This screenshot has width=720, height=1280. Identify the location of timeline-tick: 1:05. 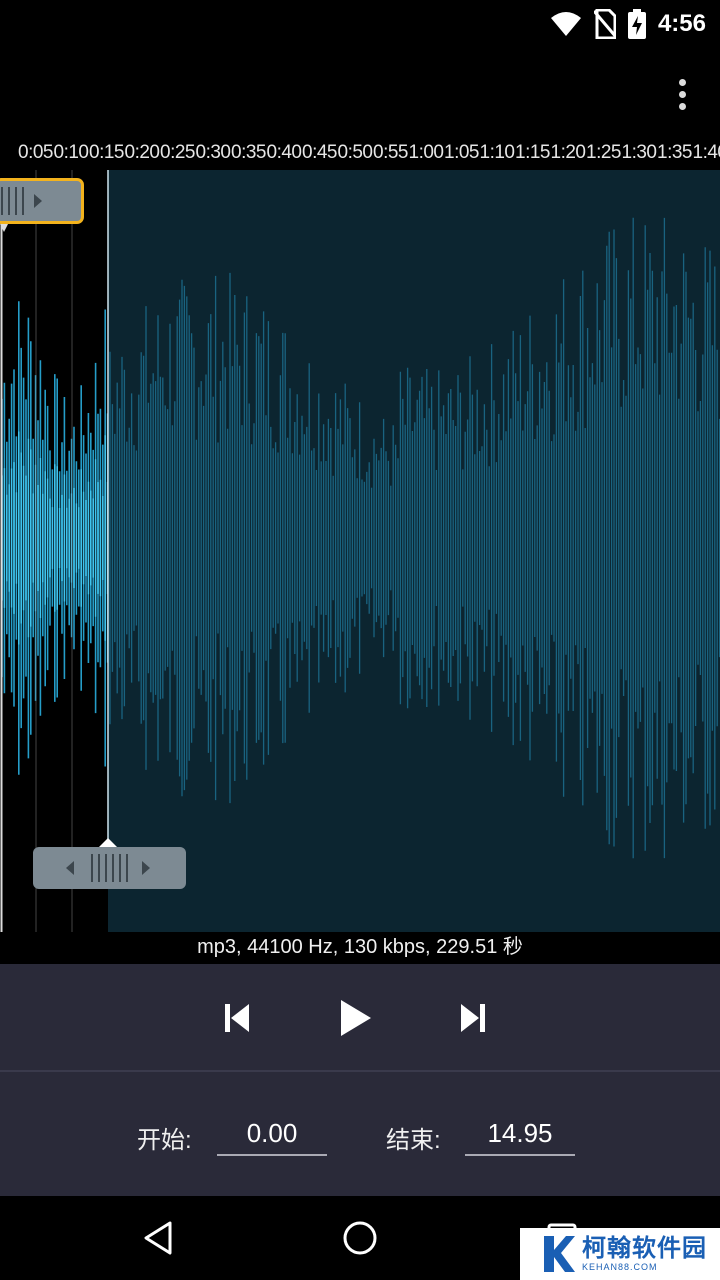
(461, 153).